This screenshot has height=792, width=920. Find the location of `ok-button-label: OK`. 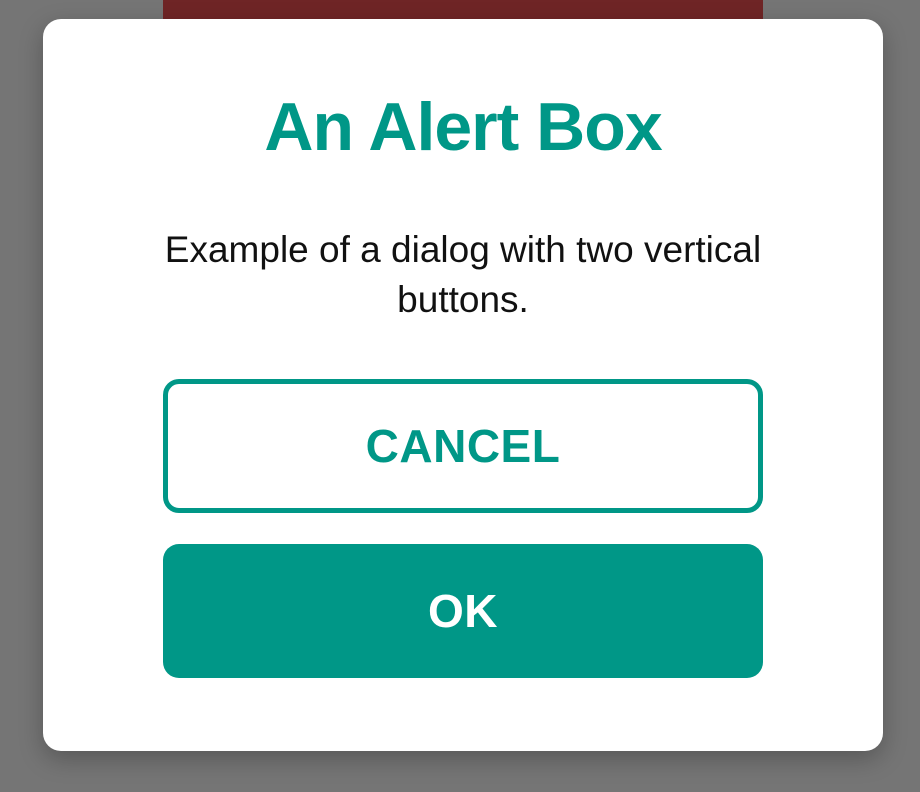

ok-button-label: OK is located at coordinates (463, 611).